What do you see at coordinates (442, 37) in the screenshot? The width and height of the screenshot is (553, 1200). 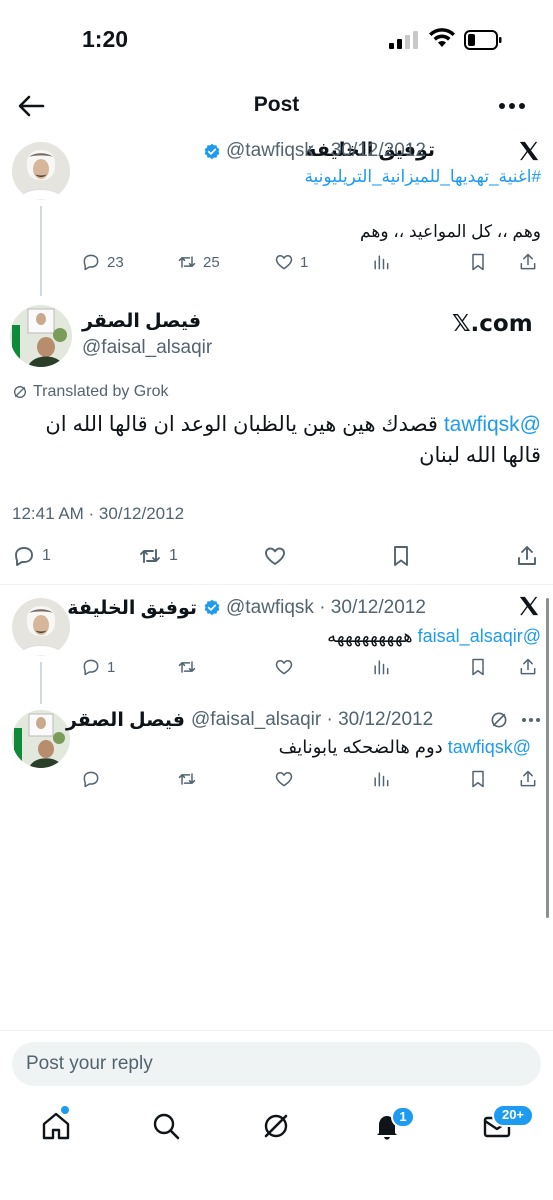 I see `wifi-icon` at bounding box center [442, 37].